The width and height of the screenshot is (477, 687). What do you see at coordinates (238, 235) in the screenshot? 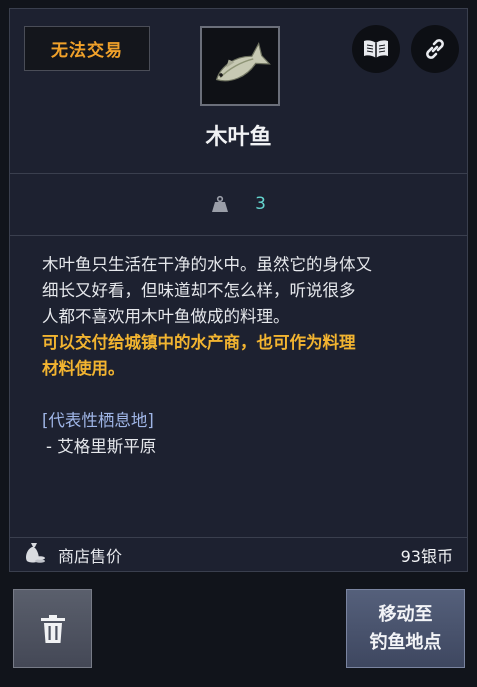
I see `divider` at bounding box center [238, 235].